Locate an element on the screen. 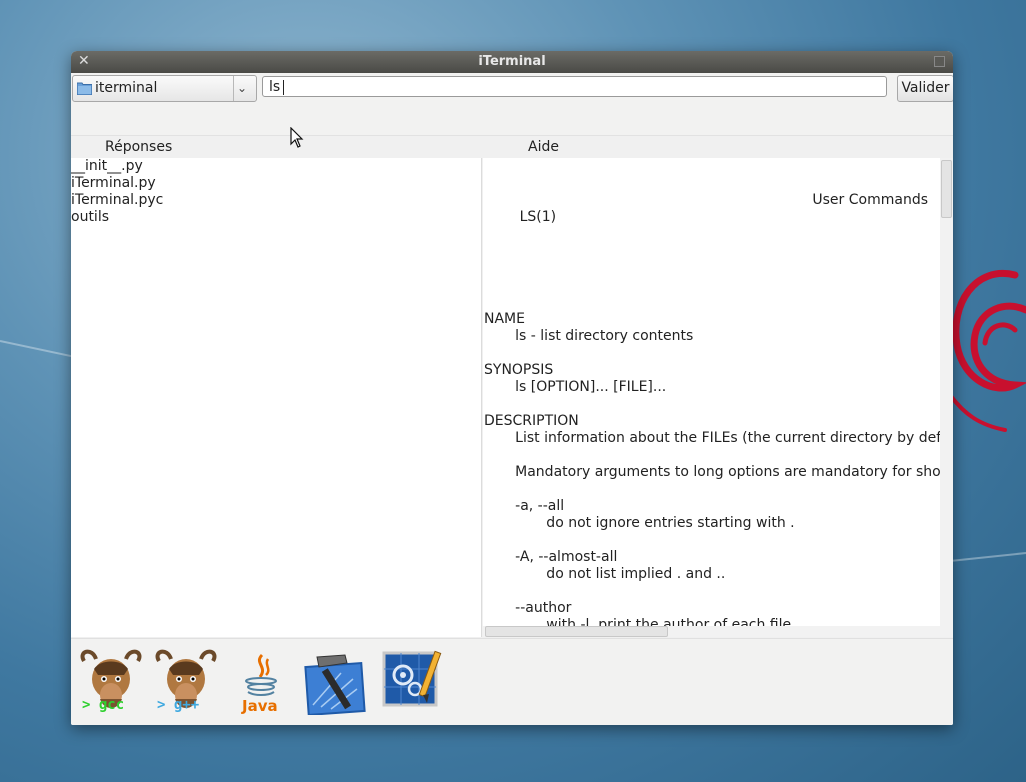 This screenshot has width=1026, height=782. chevron-down-icon: ⌄ is located at coordinates (242, 88).